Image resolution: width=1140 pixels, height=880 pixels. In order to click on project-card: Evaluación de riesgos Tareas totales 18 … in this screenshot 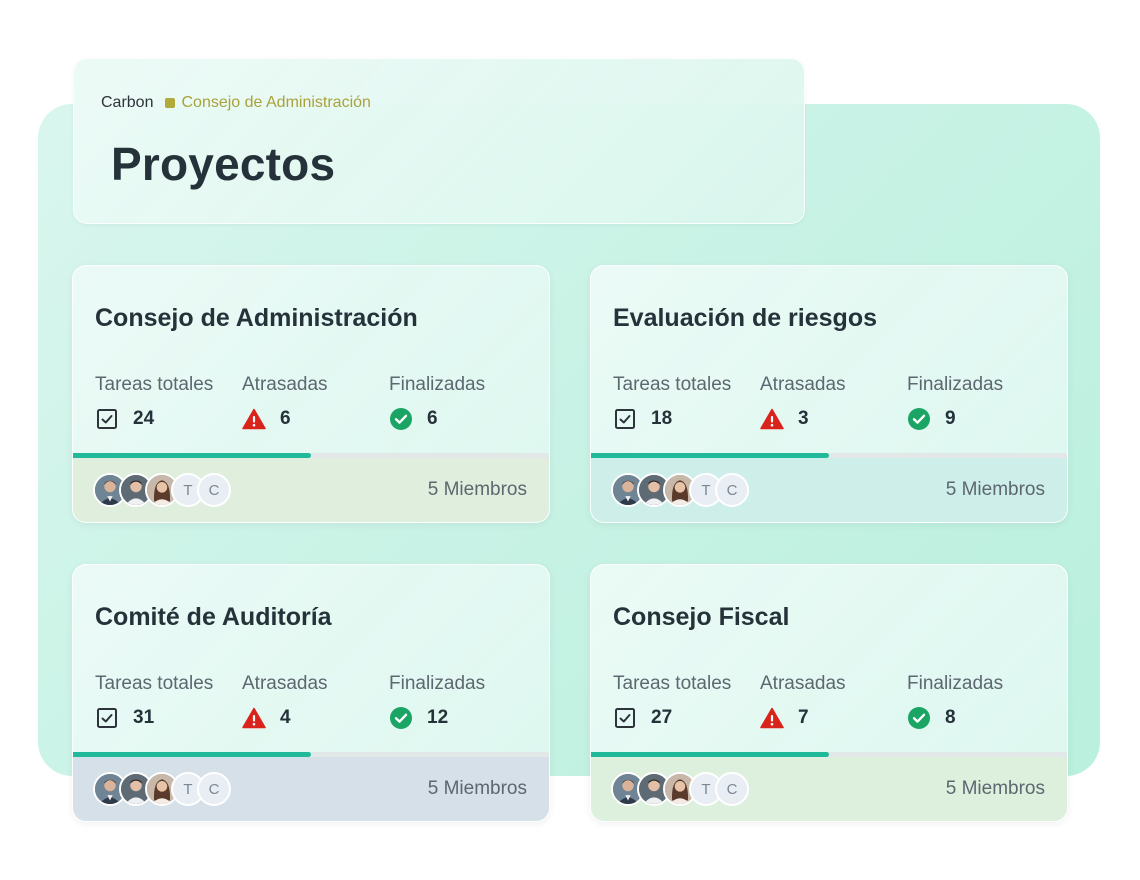, I will do `click(829, 394)`.